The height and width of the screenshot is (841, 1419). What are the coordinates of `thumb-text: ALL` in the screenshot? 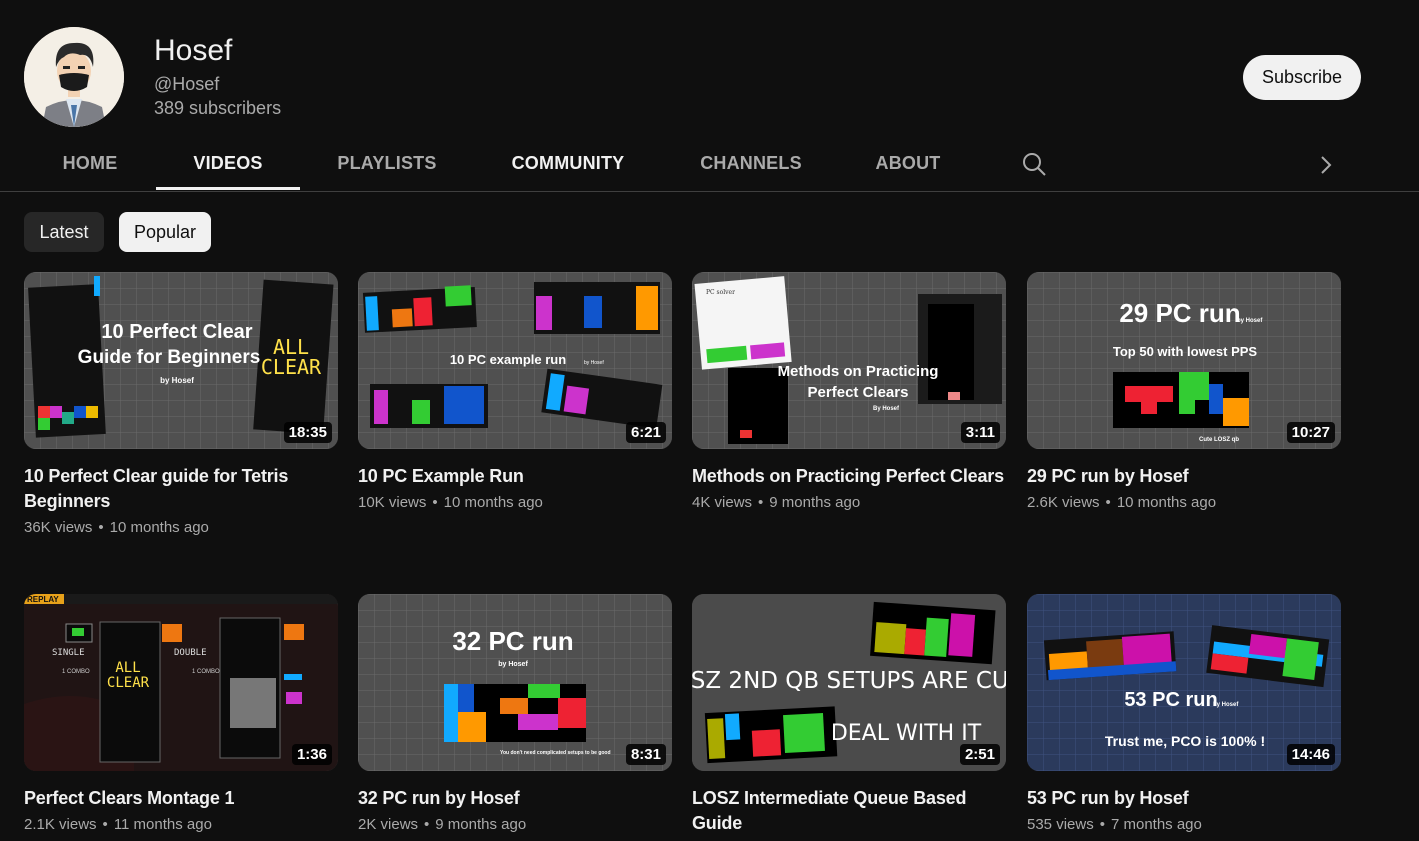 It's located at (127, 668).